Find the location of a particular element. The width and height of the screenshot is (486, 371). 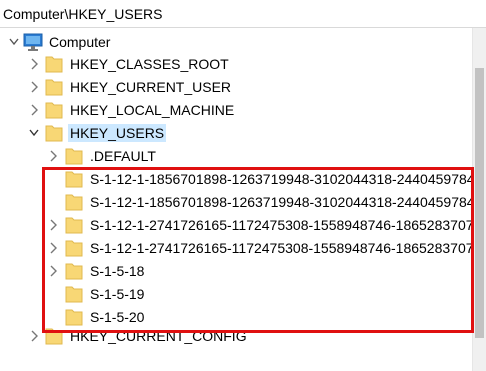

vertical-scrollbar is located at coordinates (479, 199).